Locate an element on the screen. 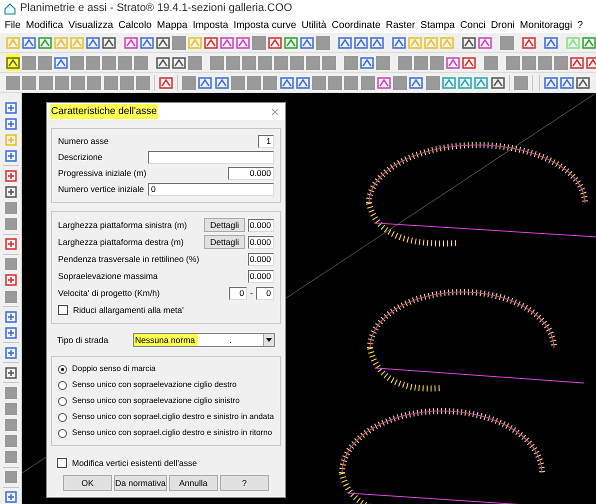 This screenshot has height=504, width=596. menu-item: Imposta curve is located at coordinates (264, 25).